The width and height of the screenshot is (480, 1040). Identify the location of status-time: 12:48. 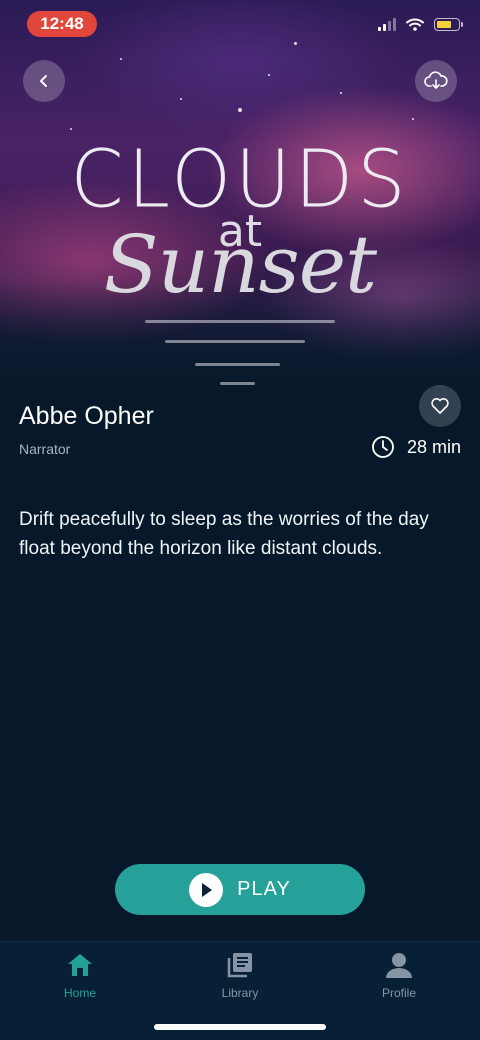
(62, 24).